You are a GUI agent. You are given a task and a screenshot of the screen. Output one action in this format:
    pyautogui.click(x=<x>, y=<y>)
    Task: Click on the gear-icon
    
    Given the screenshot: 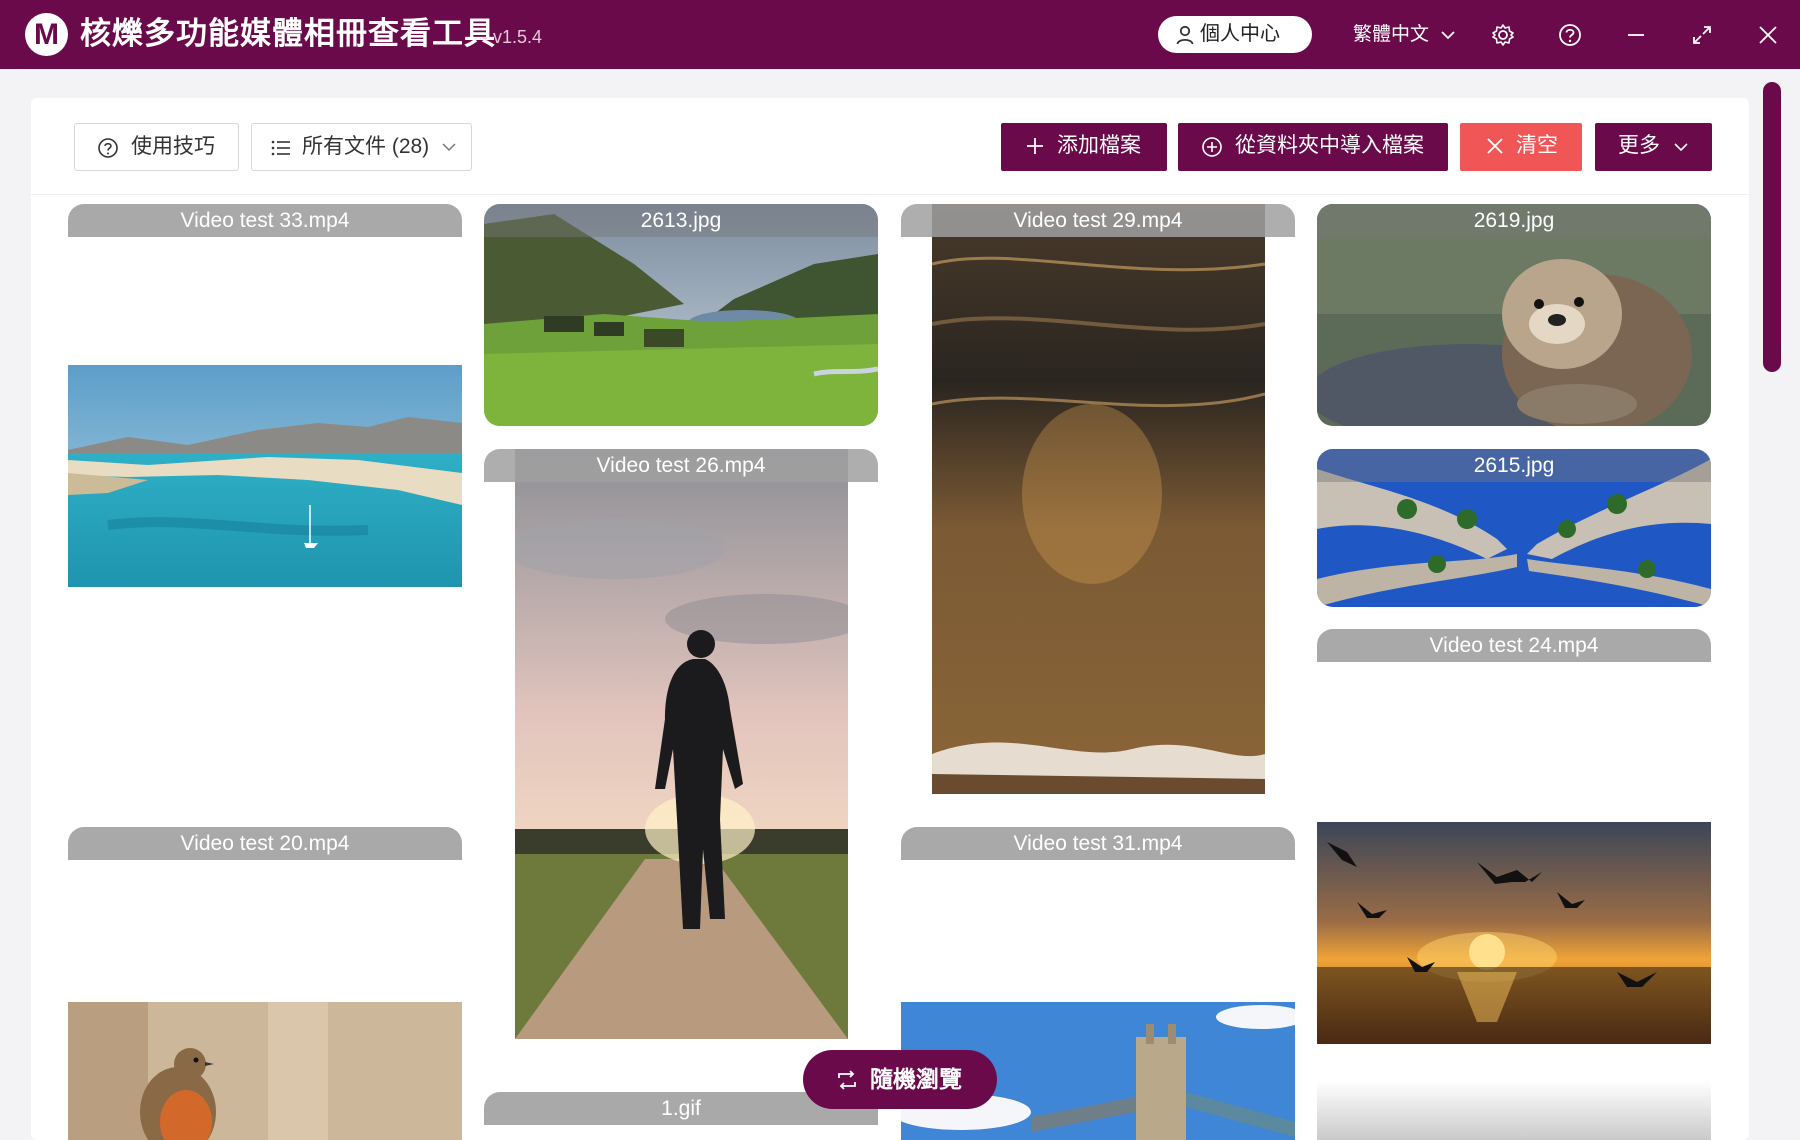 What is the action you would take?
    pyautogui.click(x=1503, y=35)
    